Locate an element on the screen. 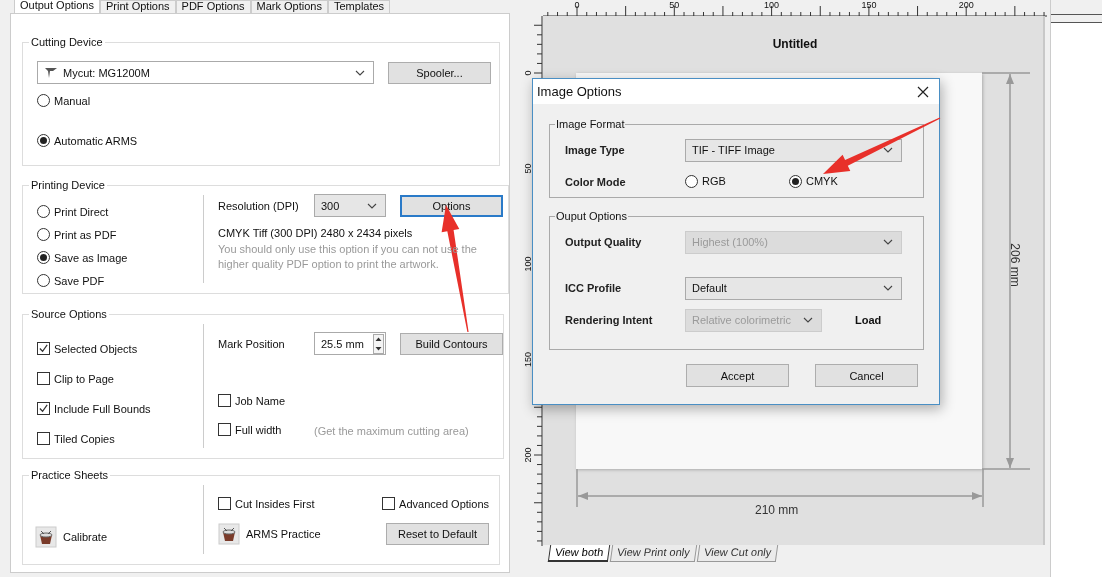  tab: PDF Options is located at coordinates (213, 6).